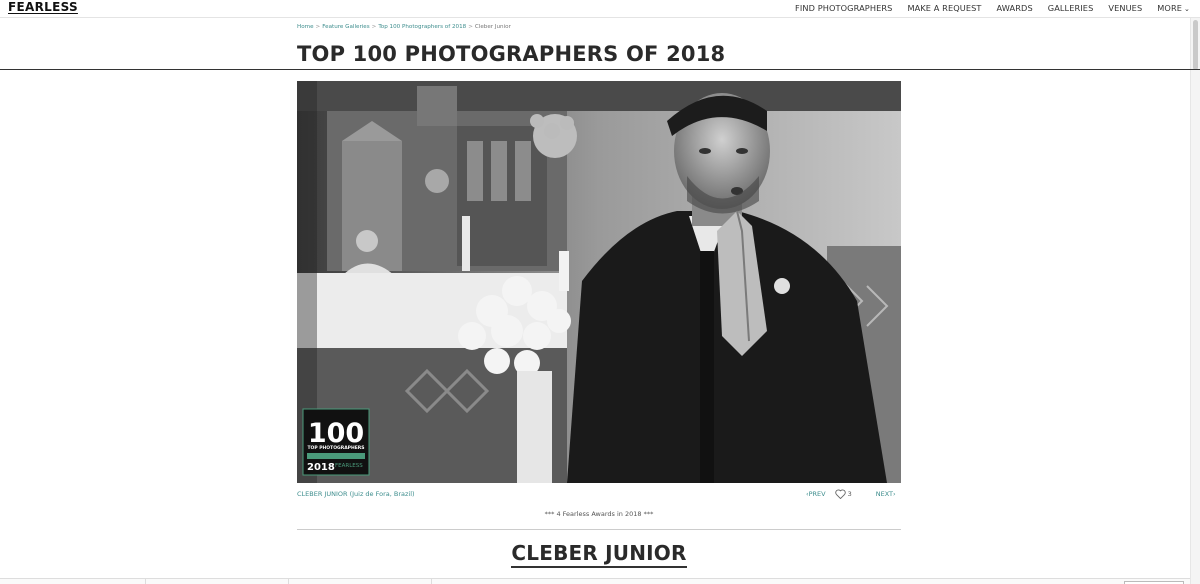 The height and width of the screenshot is (584, 1200). I want to click on page-scrollbar, so click(1195, 301).